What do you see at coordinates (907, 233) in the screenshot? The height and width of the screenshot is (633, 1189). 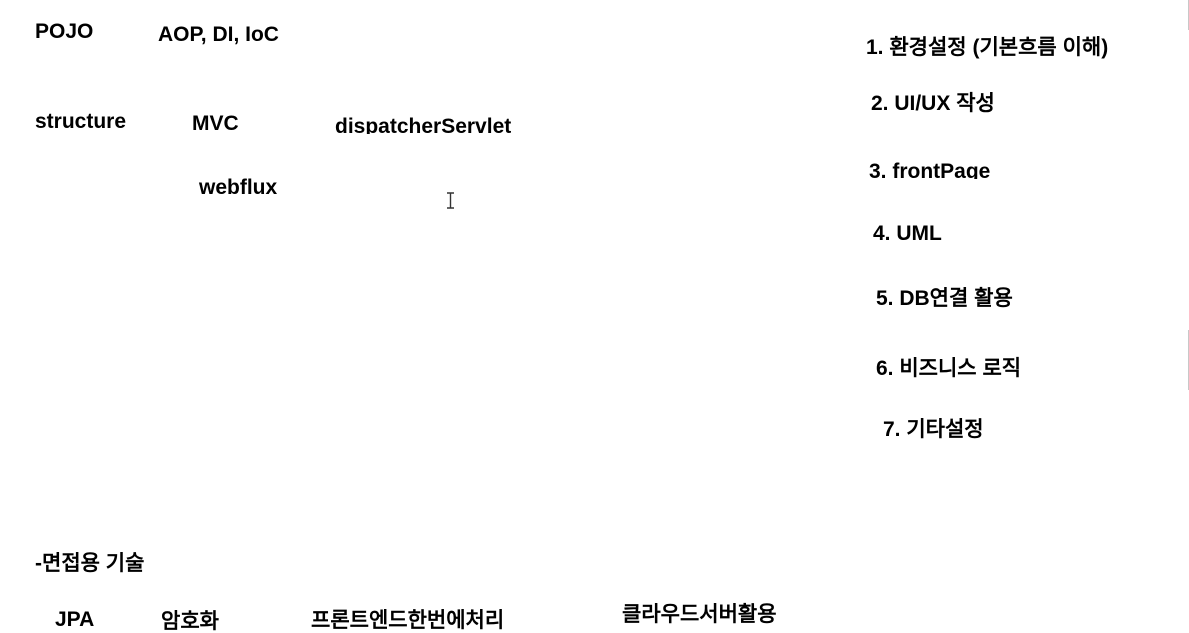 I see `step-4: 4. UML` at bounding box center [907, 233].